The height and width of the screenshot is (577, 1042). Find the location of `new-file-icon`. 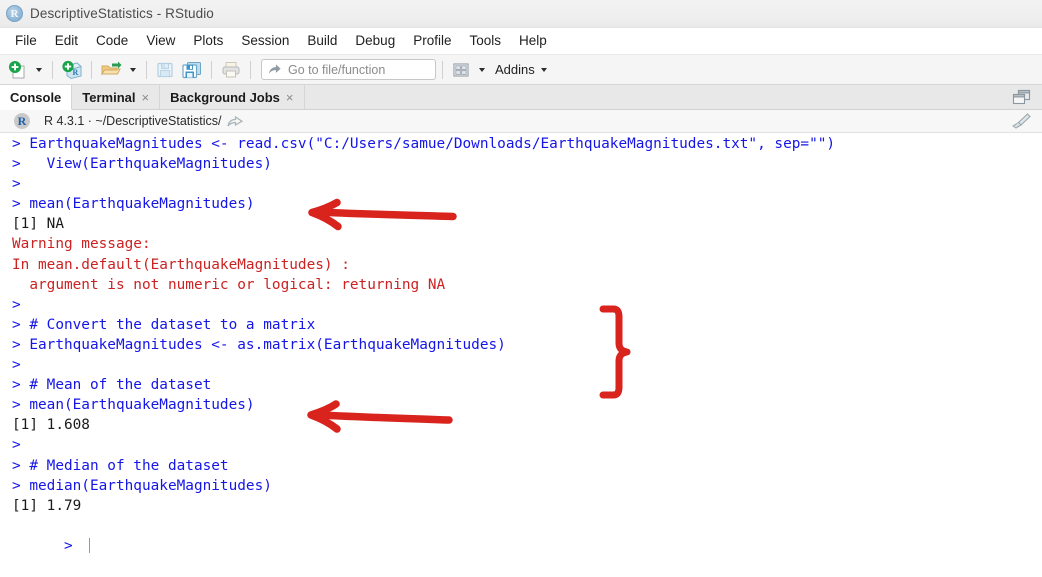

new-file-icon is located at coordinates (17, 69).